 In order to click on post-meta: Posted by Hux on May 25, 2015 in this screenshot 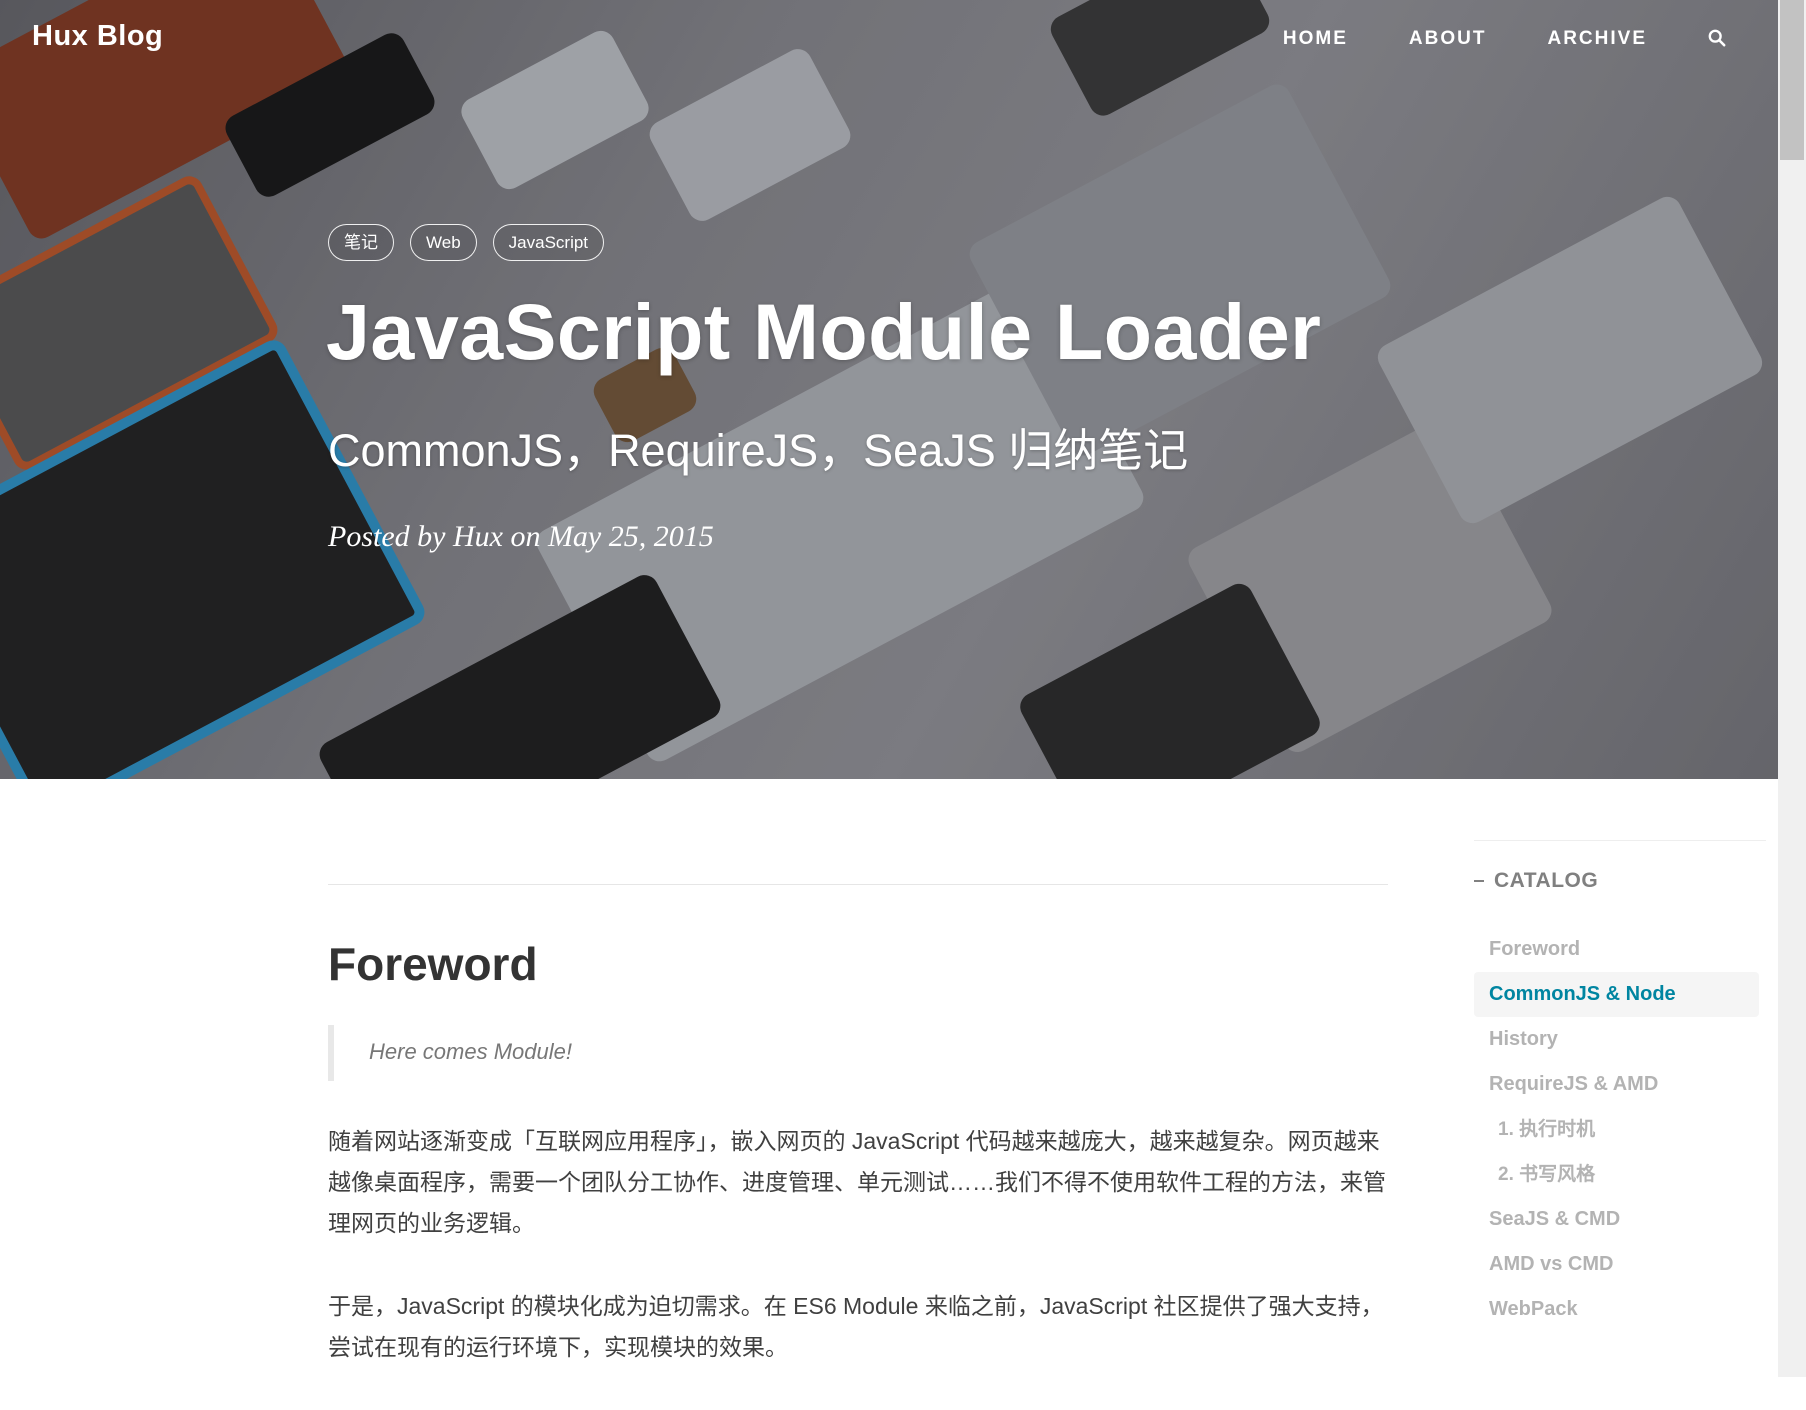, I will do `click(521, 536)`.